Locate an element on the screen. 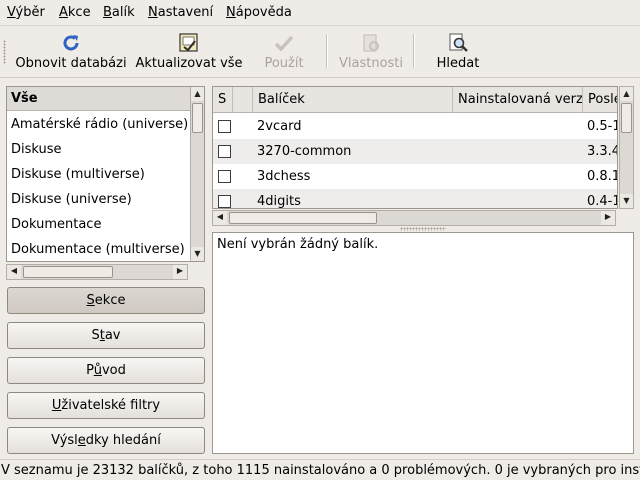 This screenshot has height=480, width=640. section-item: Dokumentace is located at coordinates (98, 224).